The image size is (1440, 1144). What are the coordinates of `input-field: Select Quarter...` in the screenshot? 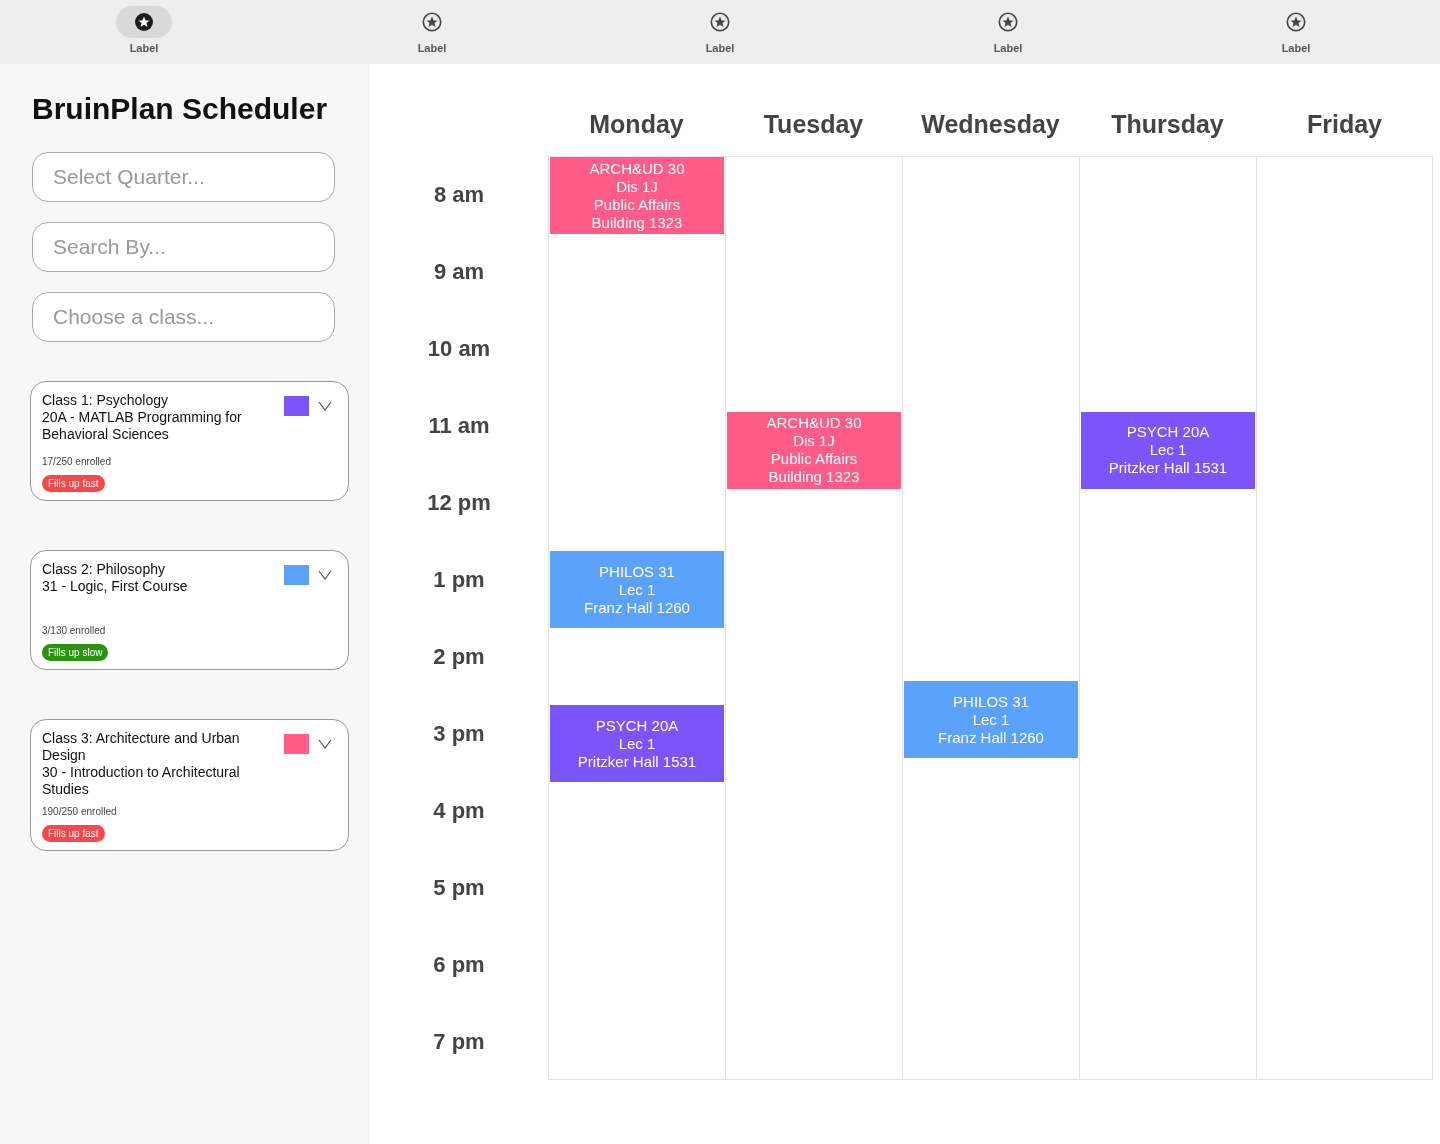 It's located at (183, 177).